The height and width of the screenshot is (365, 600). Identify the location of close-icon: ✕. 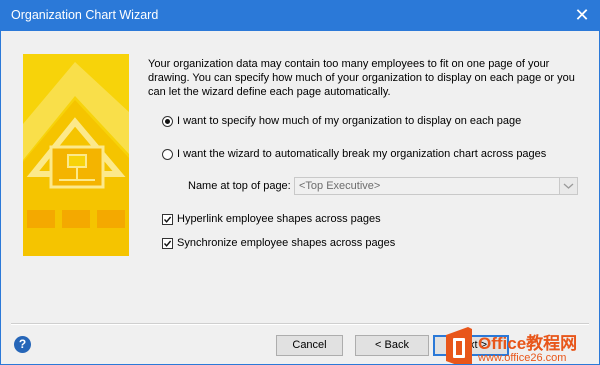
(582, 16).